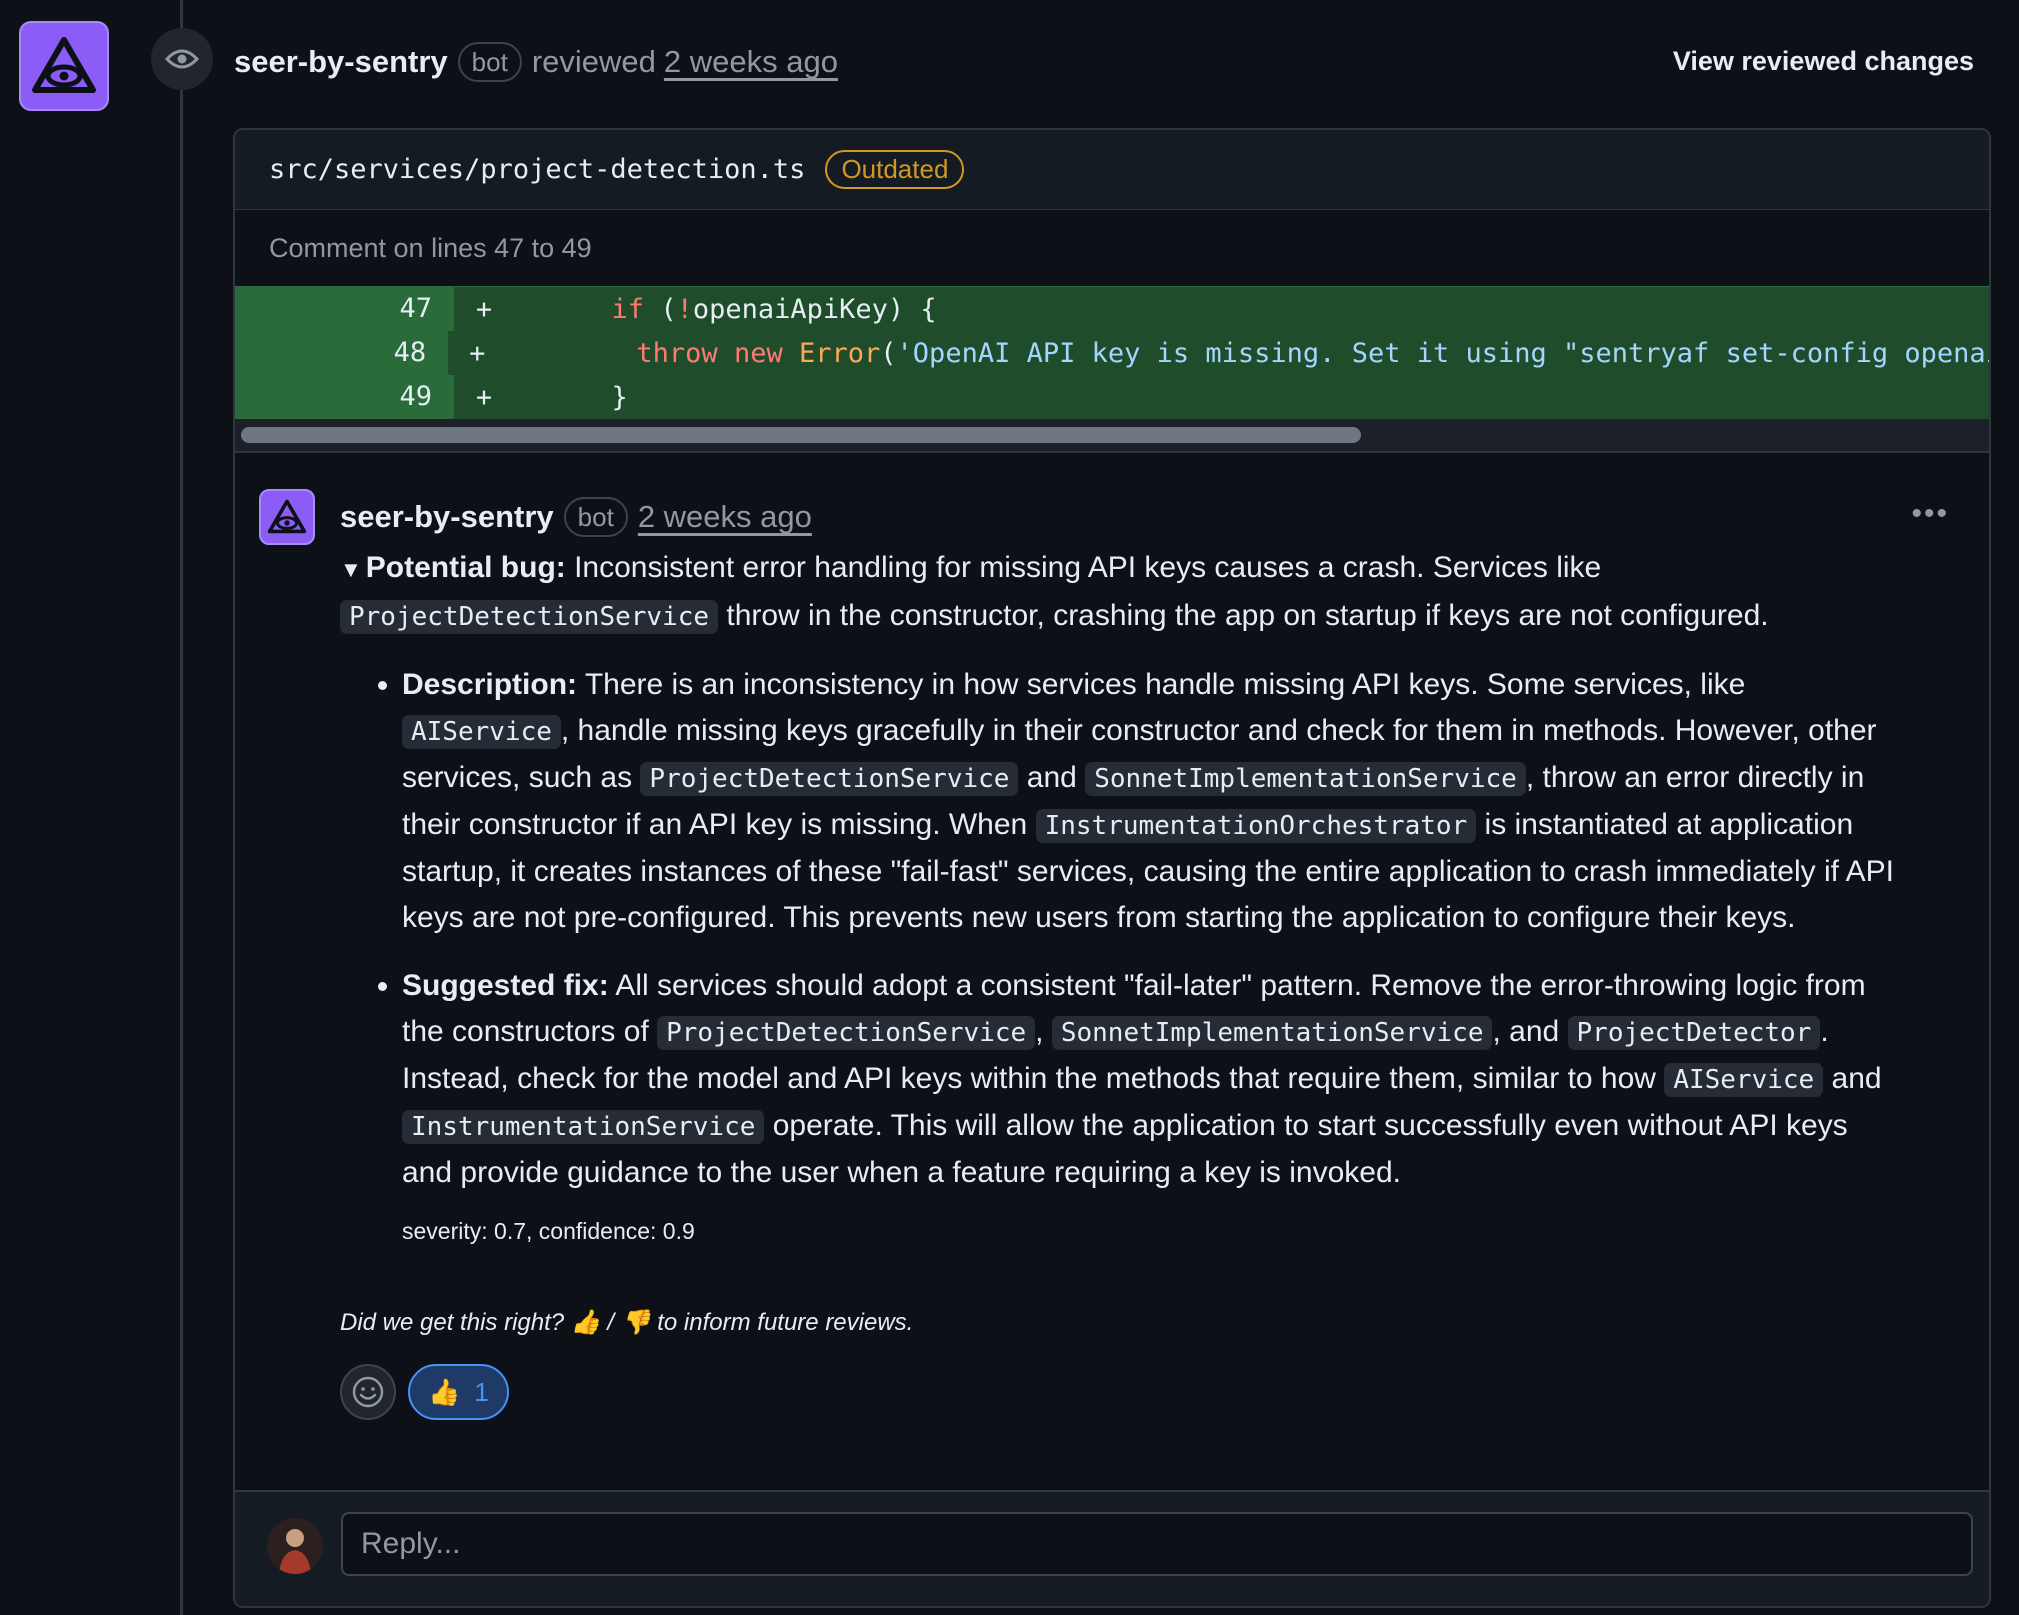 This screenshot has height=1615, width=2019. I want to click on diff-line: 47 + if (!openaiApiKey) {, so click(1112, 309).